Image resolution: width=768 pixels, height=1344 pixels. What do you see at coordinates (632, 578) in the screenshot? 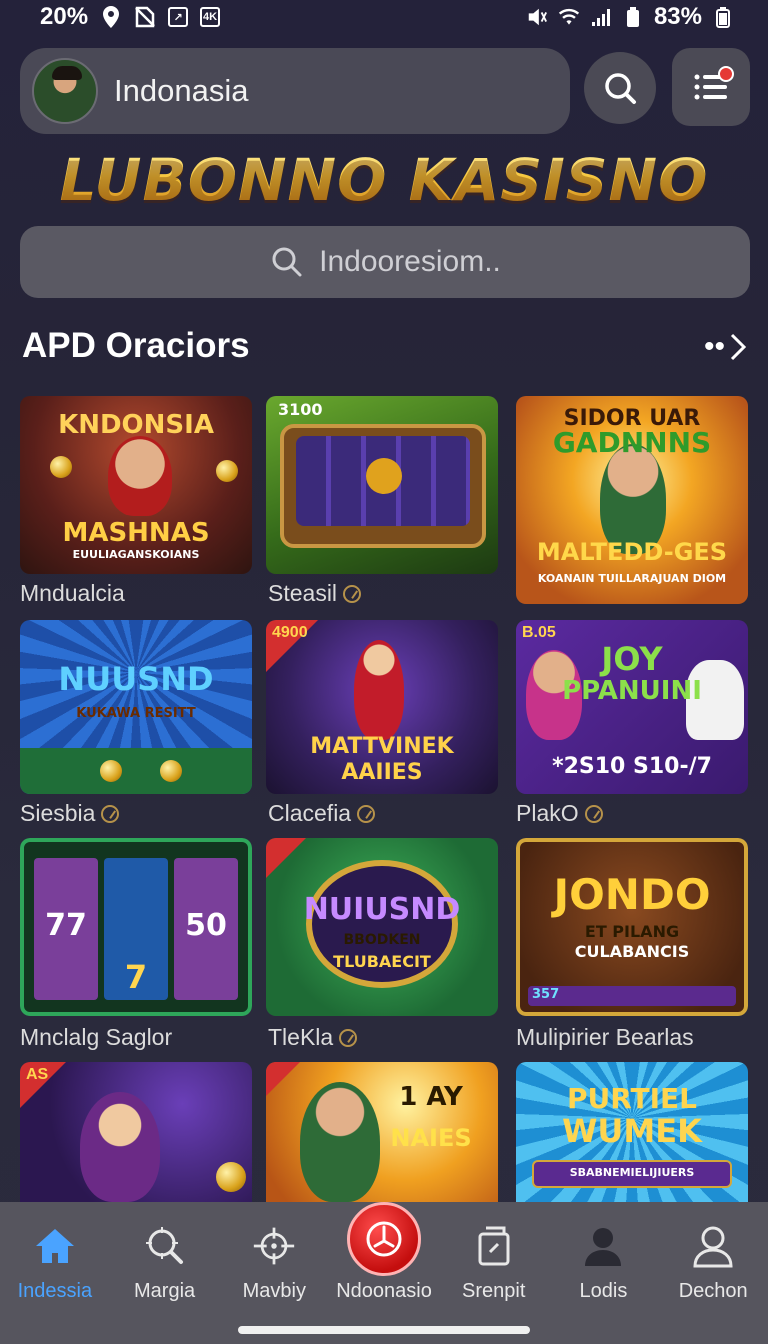
I see `game-art-subtitle-3: KOANAIN TUILLARAJUAN DIOM` at bounding box center [632, 578].